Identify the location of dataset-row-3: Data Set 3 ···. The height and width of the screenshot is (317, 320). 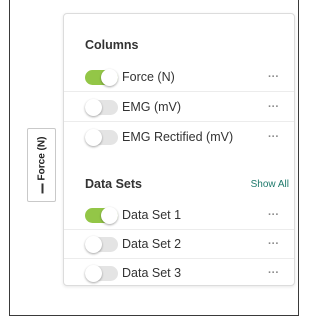
(179, 273).